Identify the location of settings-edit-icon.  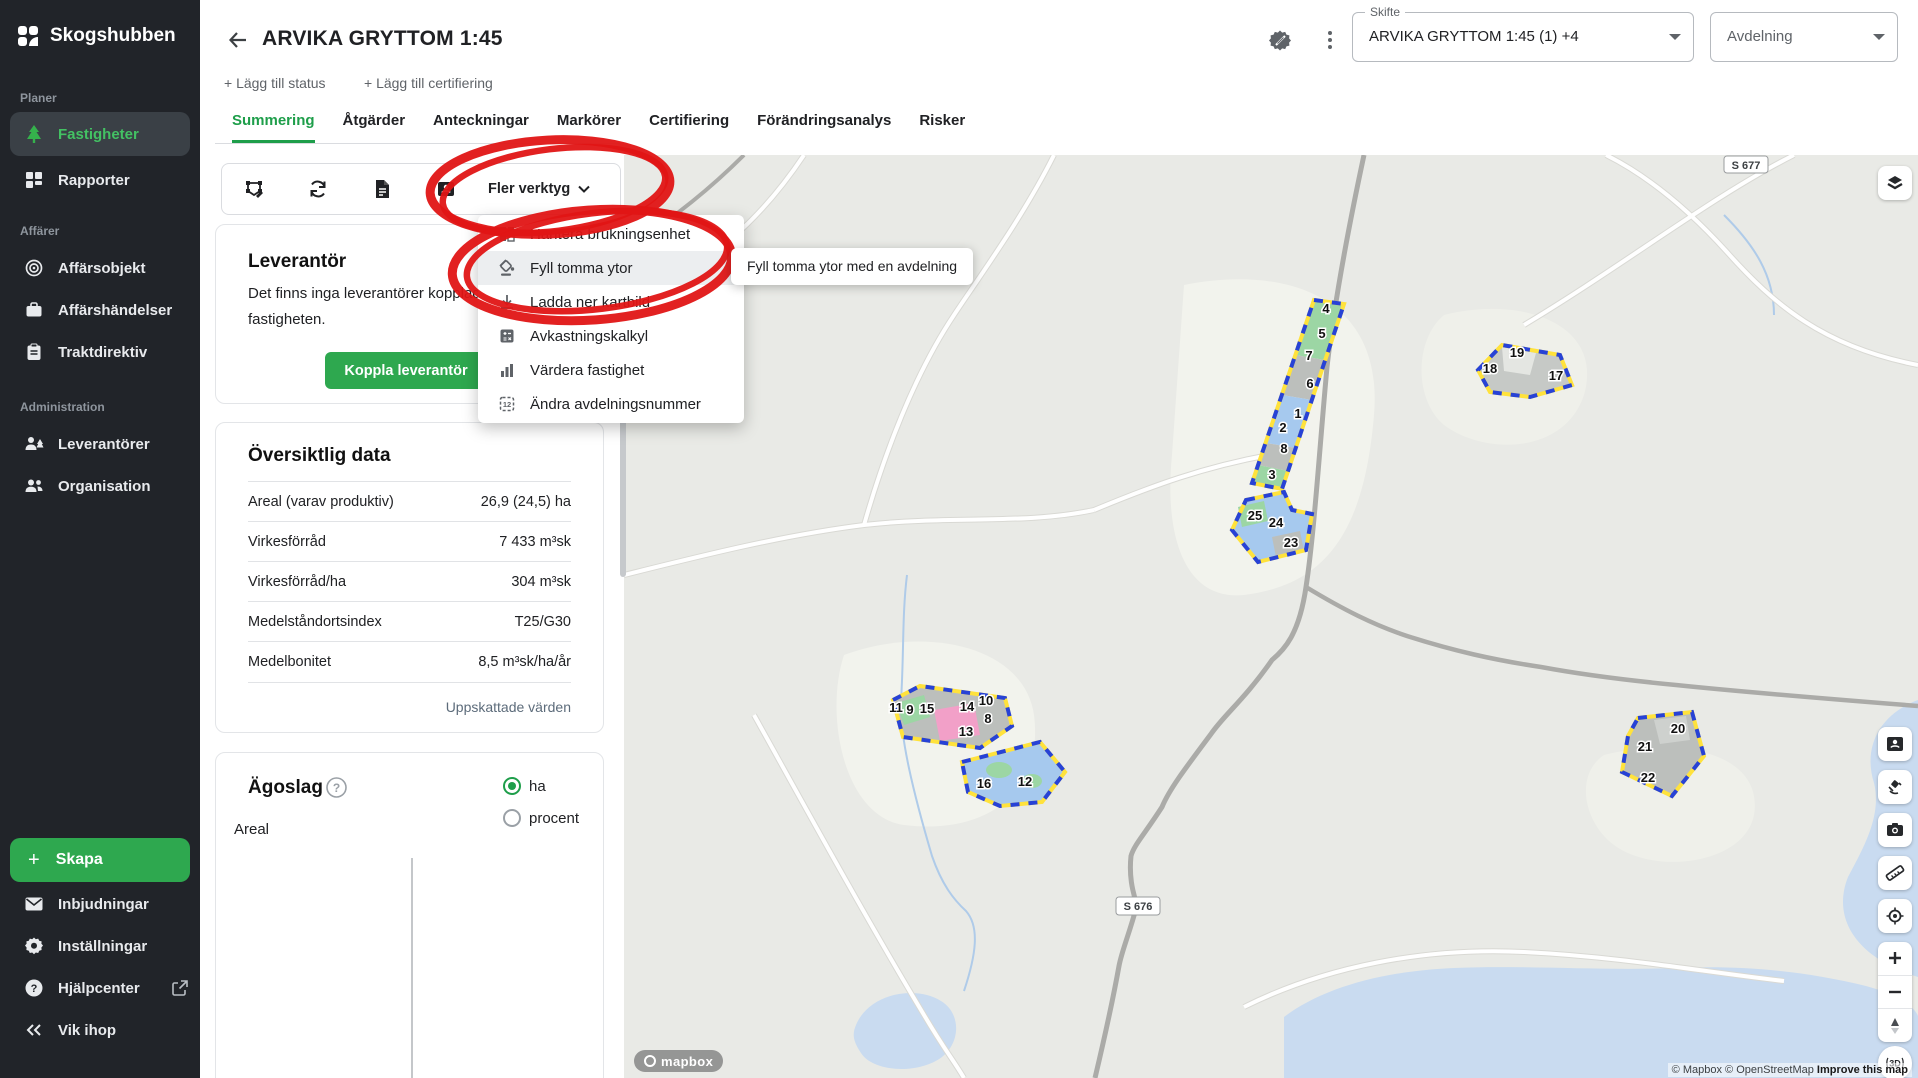
(1280, 40).